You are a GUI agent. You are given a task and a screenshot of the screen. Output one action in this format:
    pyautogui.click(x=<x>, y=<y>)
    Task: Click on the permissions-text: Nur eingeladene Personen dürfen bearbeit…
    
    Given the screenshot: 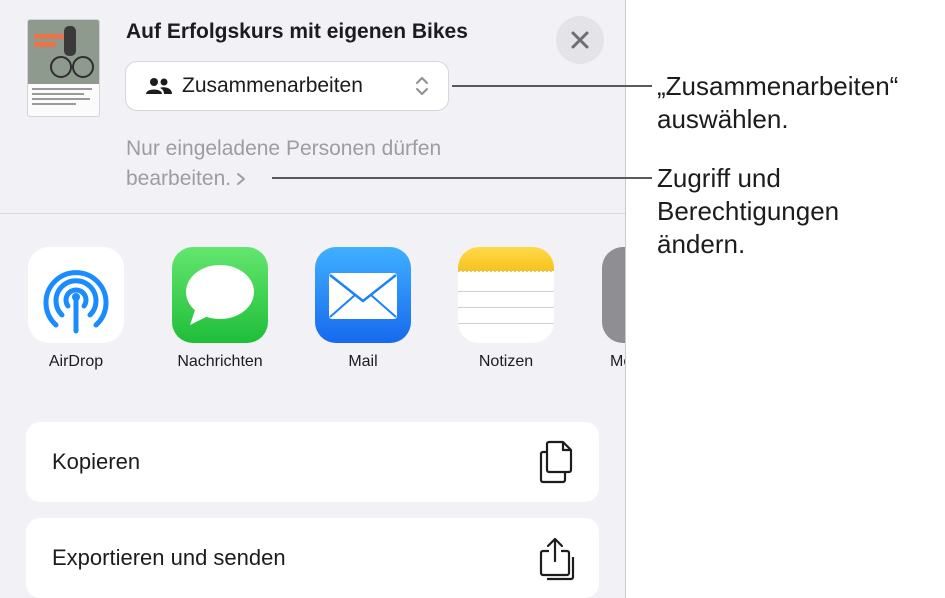 What is the action you would take?
    pyautogui.click(x=284, y=163)
    